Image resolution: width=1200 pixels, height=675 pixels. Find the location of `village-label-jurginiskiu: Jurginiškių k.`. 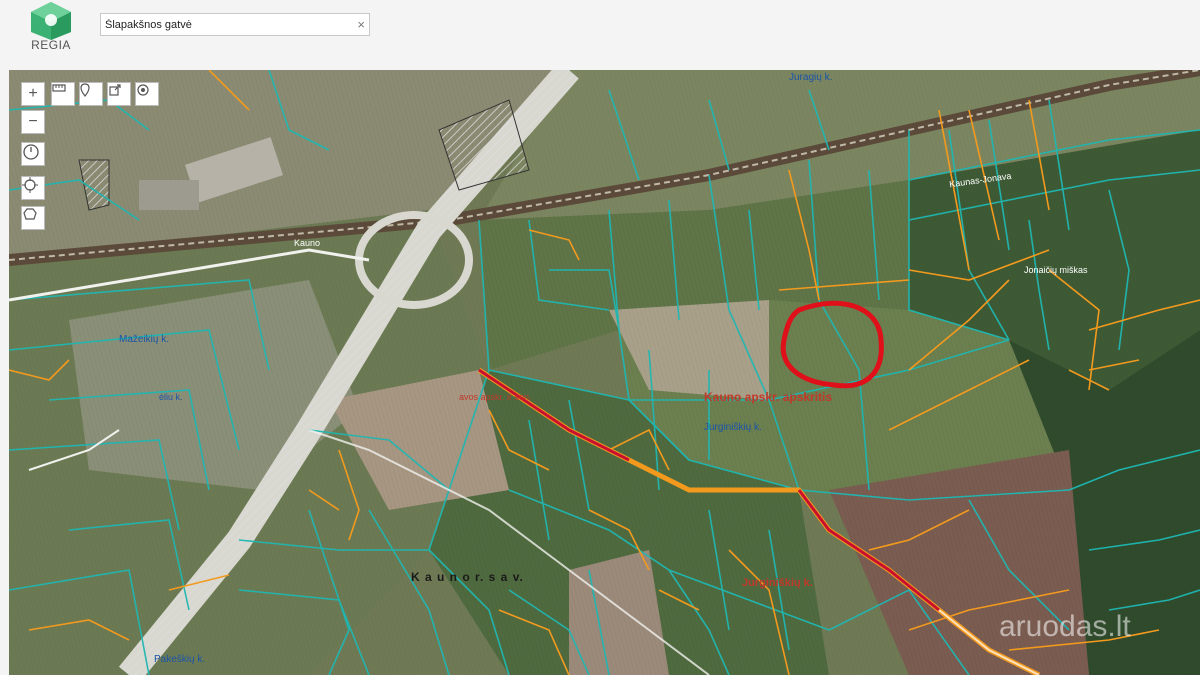

village-label-jurginiskiu: Jurginiškių k. is located at coordinates (733, 427).